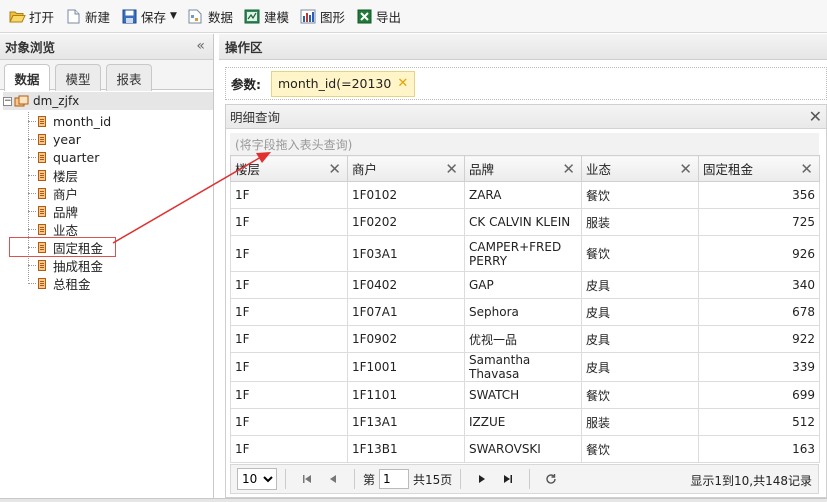  What do you see at coordinates (525, 312) in the screenshot?
I see `table-row: 1F 1F07A1 Sephora 皮具 678` at bounding box center [525, 312].